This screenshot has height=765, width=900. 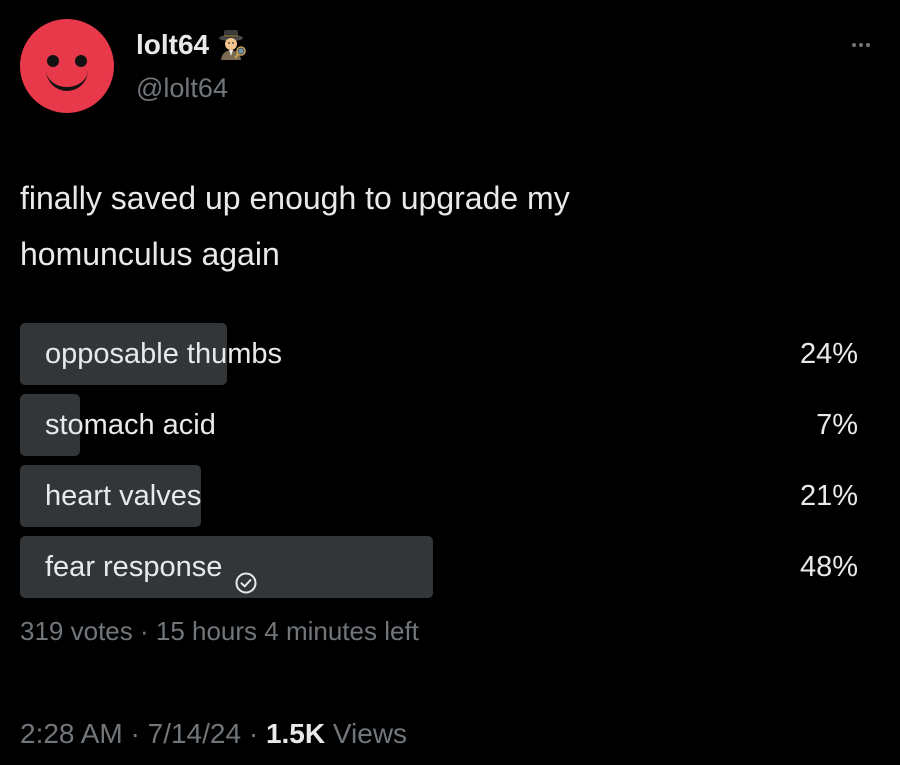 I want to click on tweet-timestamp-row: 2:28 AM · 7/14/24 · 1.5K Views, so click(x=213, y=734).